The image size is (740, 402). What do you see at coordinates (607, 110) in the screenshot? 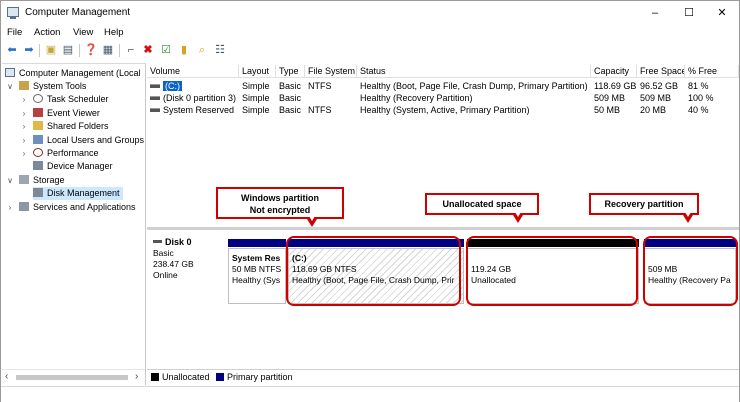
I see `capacity-cell: 50 MB` at bounding box center [607, 110].